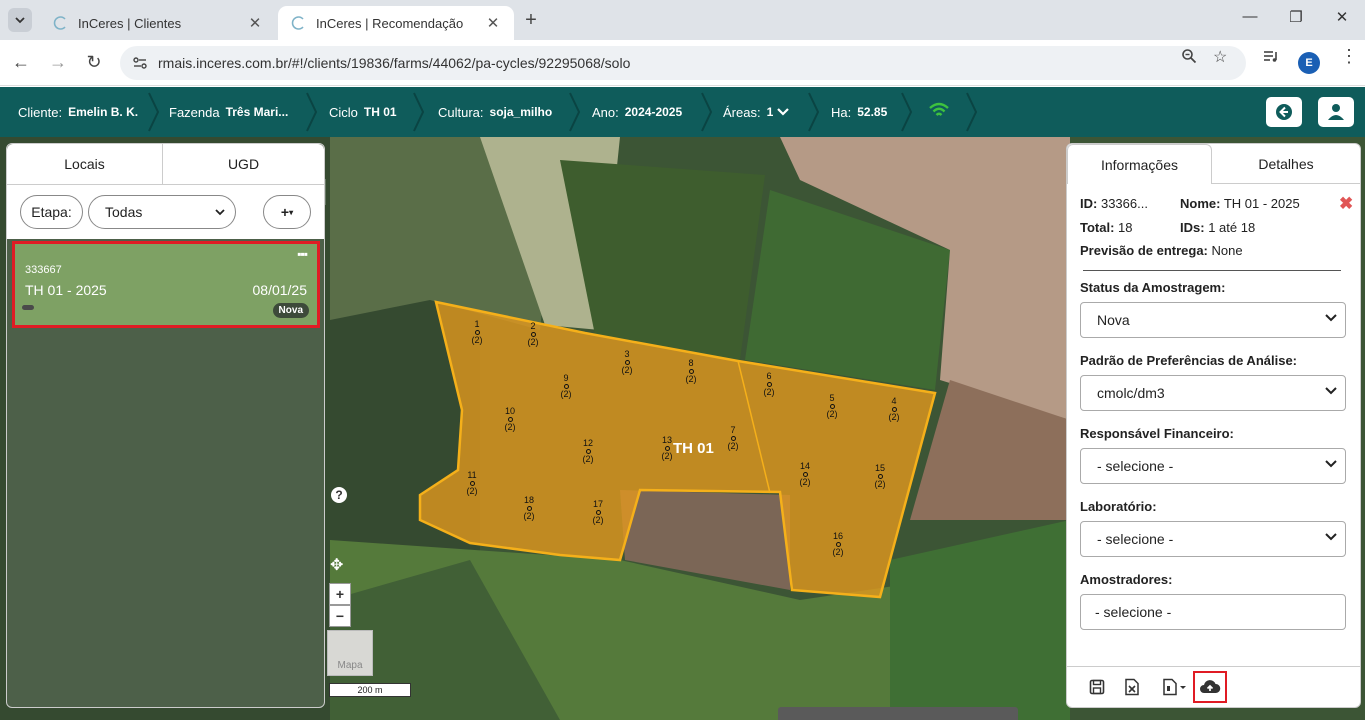  Describe the element at coordinates (94, 62) in the screenshot. I see `reload-icon: ↻` at that location.